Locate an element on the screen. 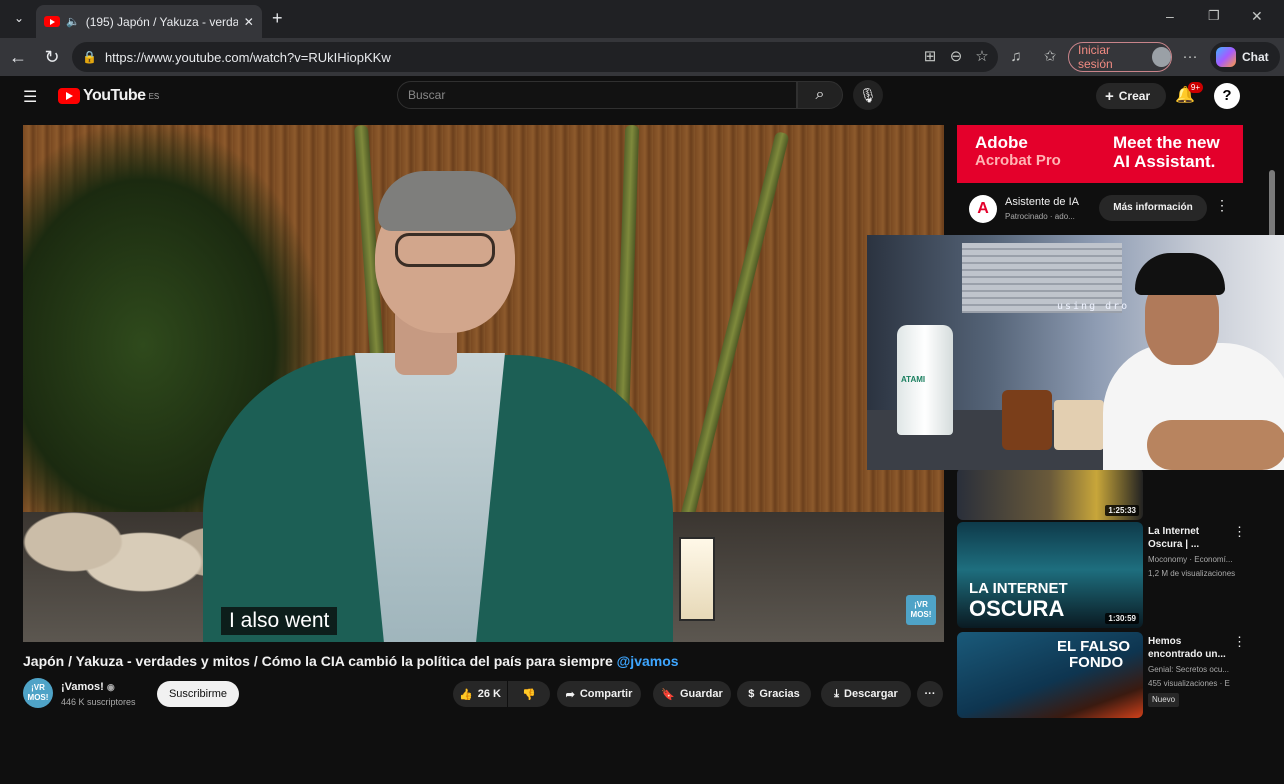 This screenshot has width=1284, height=784. search-icon: ⌕ is located at coordinates (820, 95).